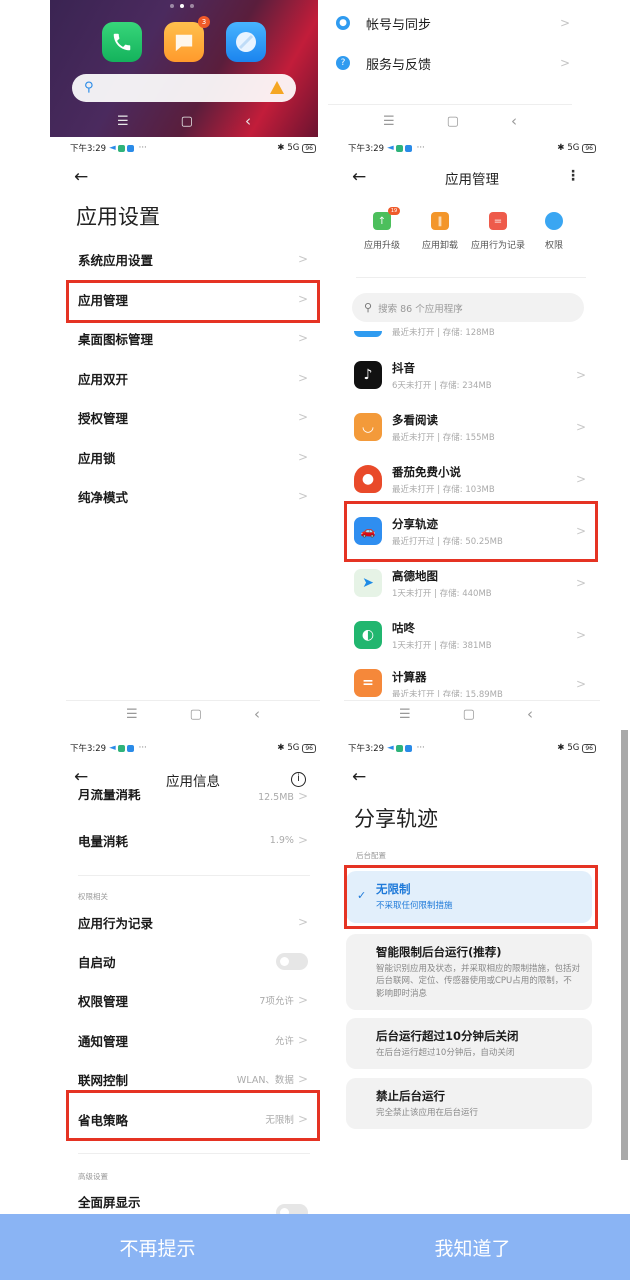 The height and width of the screenshot is (1280, 630). Describe the element at coordinates (265, 1080) in the screenshot. I see `item-value: WLAN、数据` at that location.